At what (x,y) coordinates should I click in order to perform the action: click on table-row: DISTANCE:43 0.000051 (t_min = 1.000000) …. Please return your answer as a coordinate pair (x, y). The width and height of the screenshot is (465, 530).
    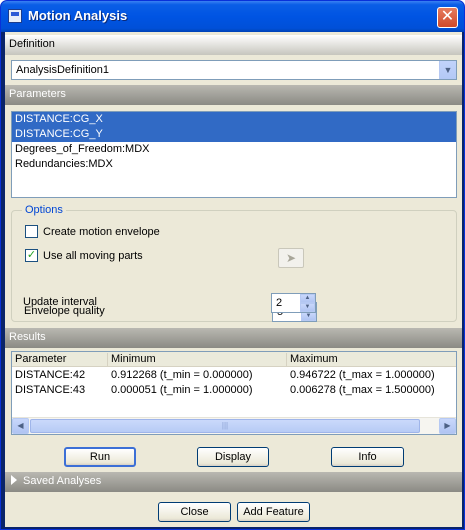
    Looking at the image, I should click on (234, 390).